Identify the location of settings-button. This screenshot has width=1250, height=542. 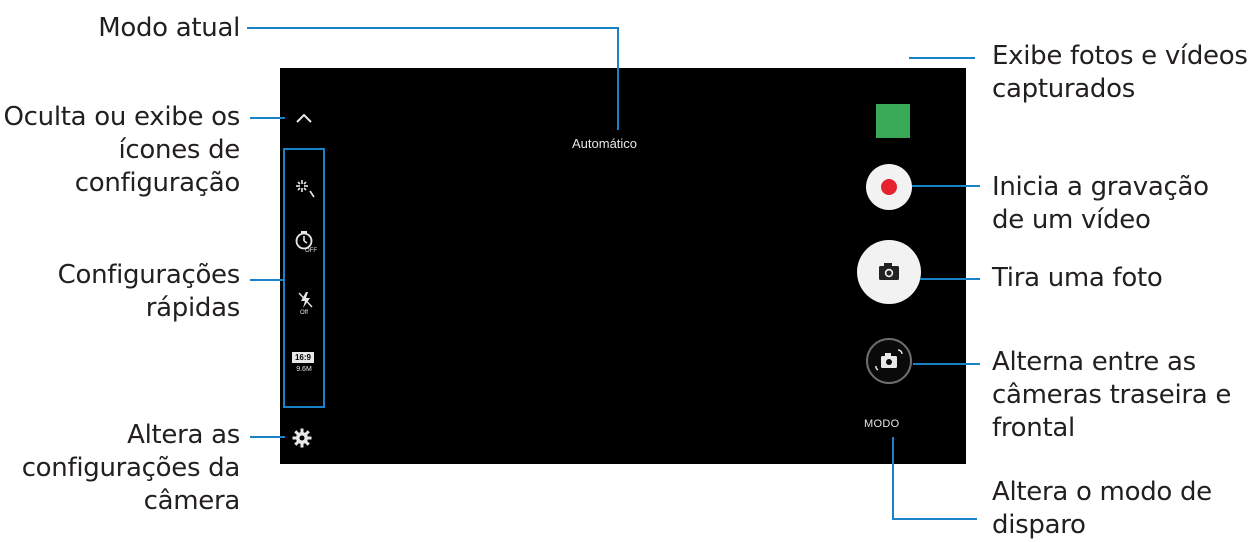
(302, 438).